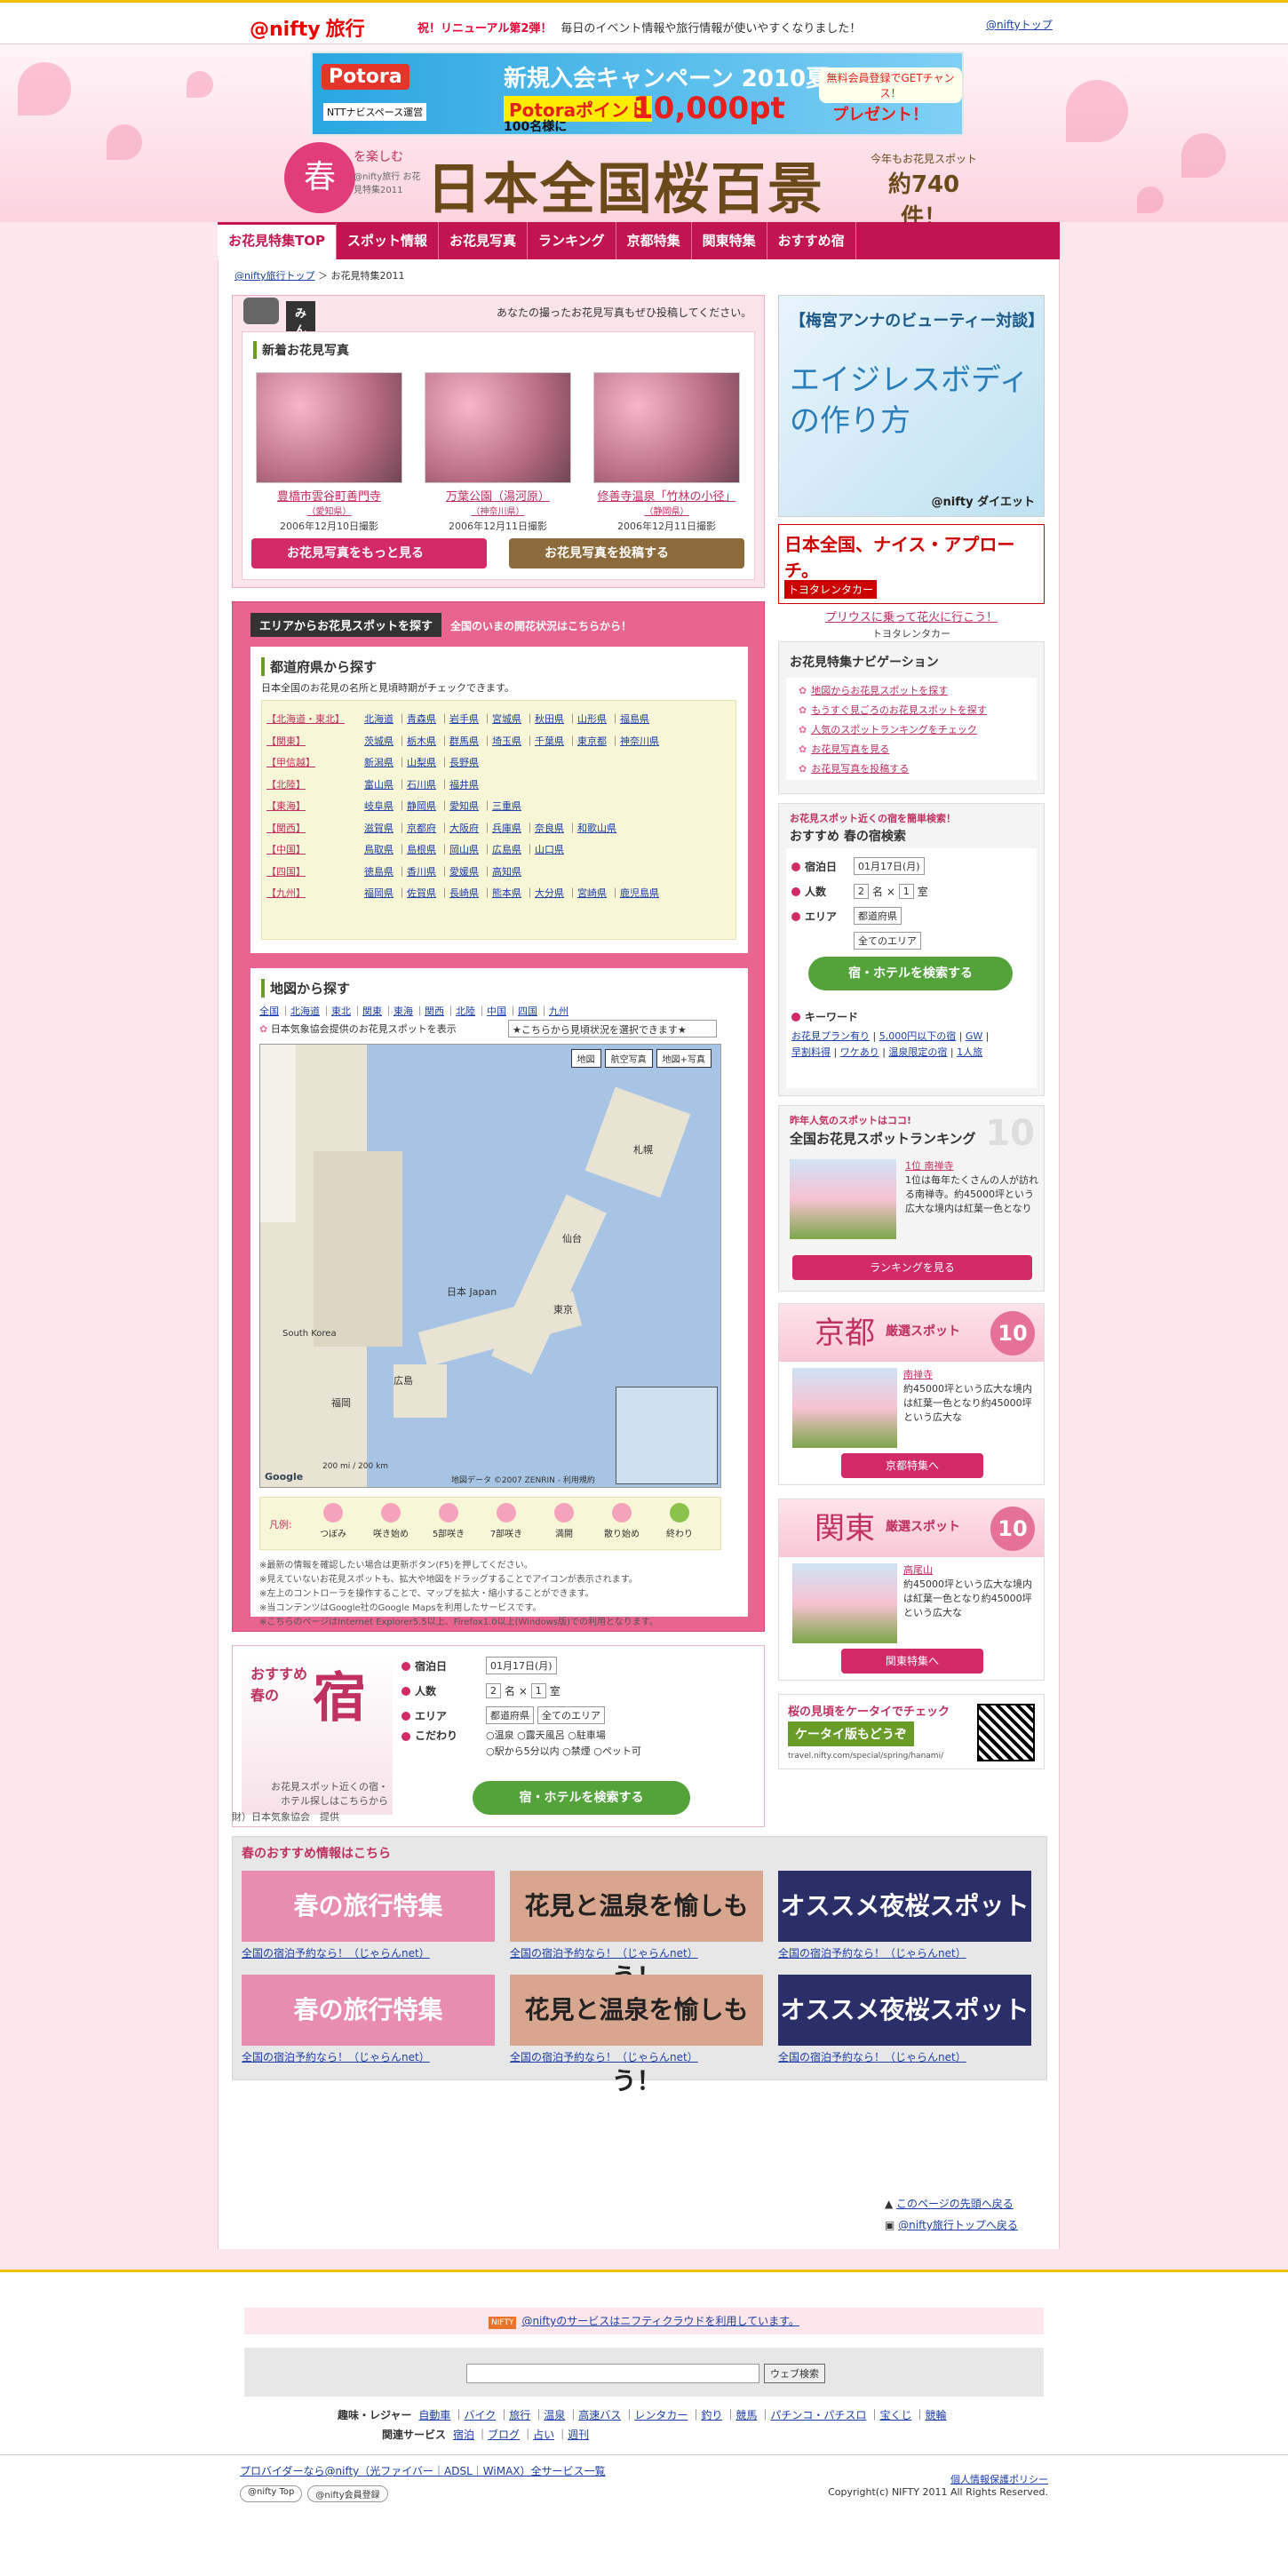  What do you see at coordinates (549, 849) in the screenshot?
I see `prefecture-link: 山口県` at bounding box center [549, 849].